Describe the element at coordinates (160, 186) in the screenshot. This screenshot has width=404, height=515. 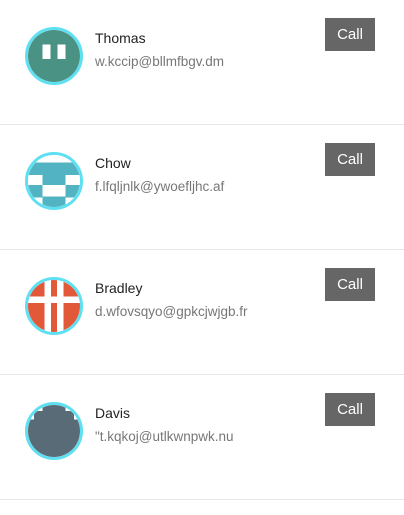
I see `contact-email: f.lfqljnlk@ywoefljhc.af` at that location.